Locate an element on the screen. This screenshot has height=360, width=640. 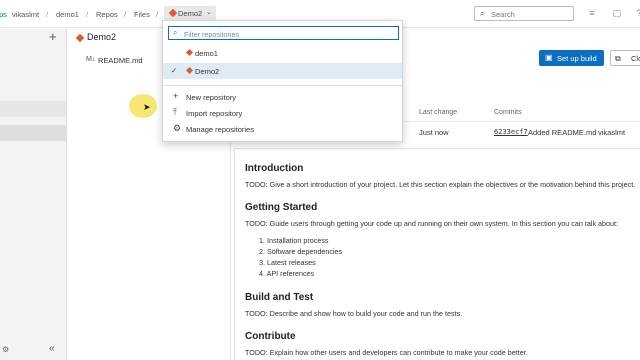
import-icon: ⤒ is located at coordinates (175, 112).